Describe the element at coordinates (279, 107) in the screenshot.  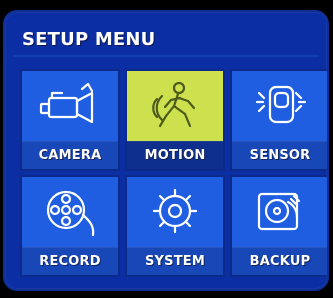
I see `sensor-icon` at that location.